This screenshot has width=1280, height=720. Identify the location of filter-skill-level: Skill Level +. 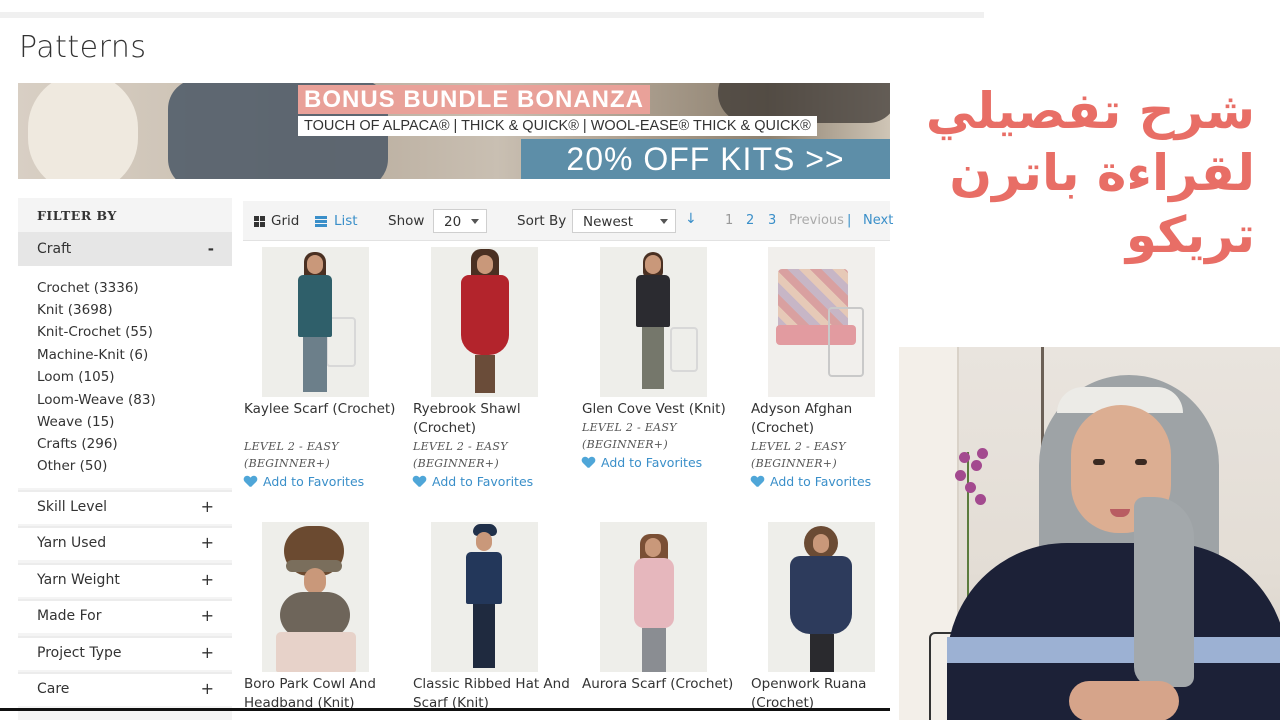
(125, 507).